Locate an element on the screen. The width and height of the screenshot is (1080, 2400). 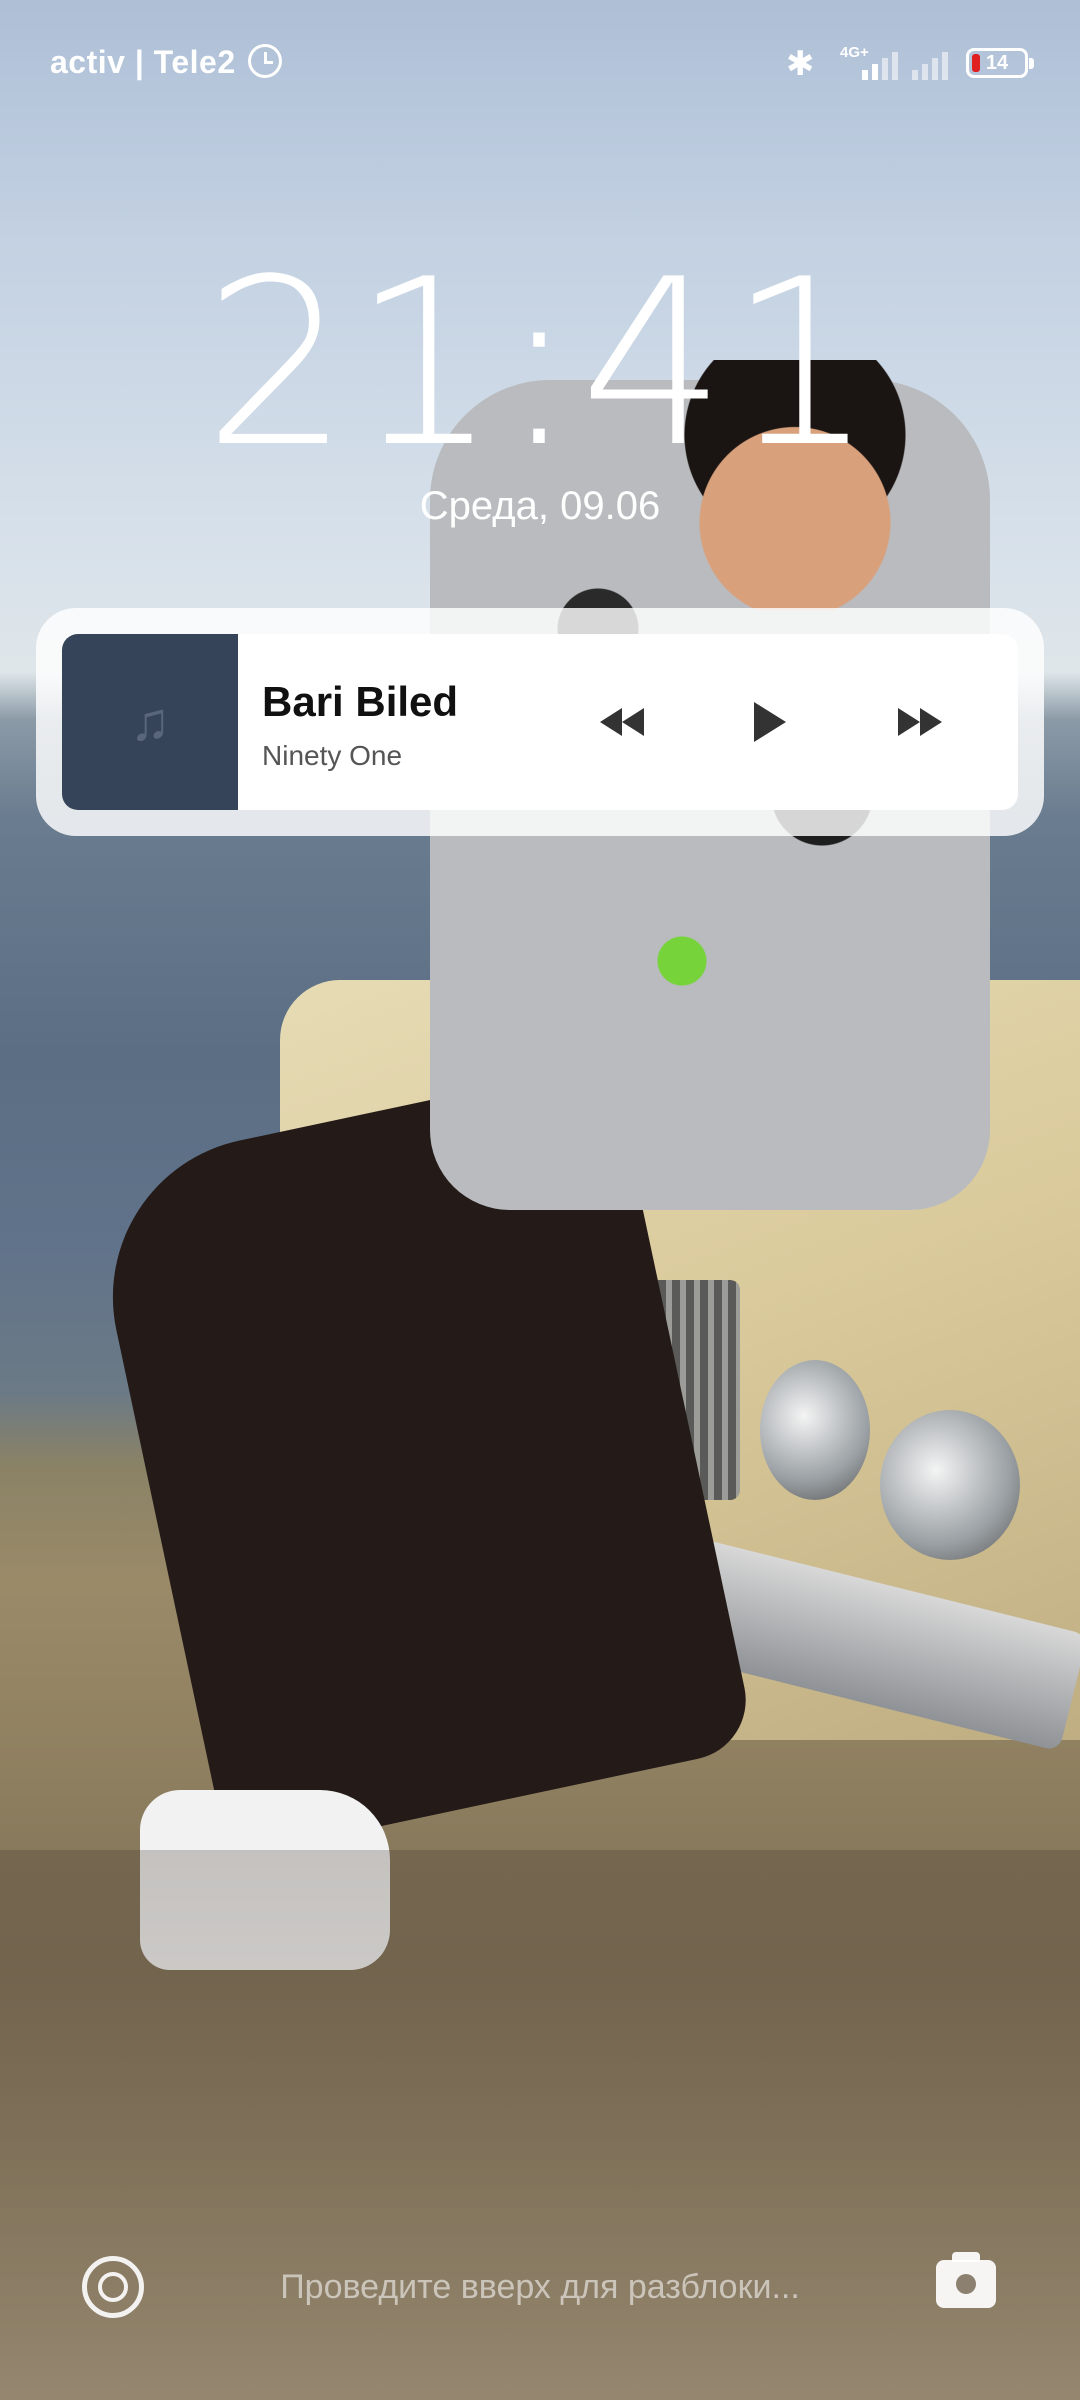
battery-icon: 14 is located at coordinates (1000, 63).